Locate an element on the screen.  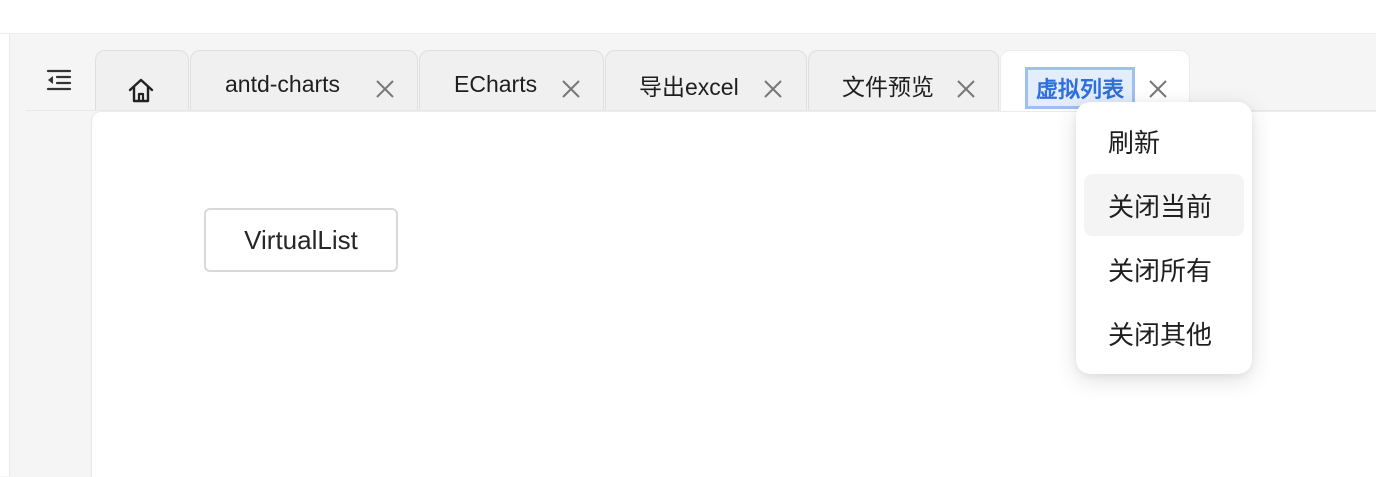
tab-label: 文件预览 is located at coordinates (888, 86).